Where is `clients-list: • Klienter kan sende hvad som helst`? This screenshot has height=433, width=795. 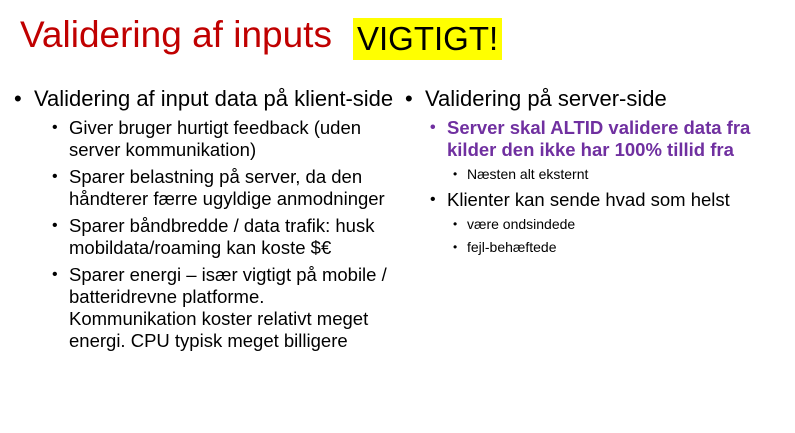 clients-list: • Klienter kan sende hvad som helst is located at coordinates (610, 200).